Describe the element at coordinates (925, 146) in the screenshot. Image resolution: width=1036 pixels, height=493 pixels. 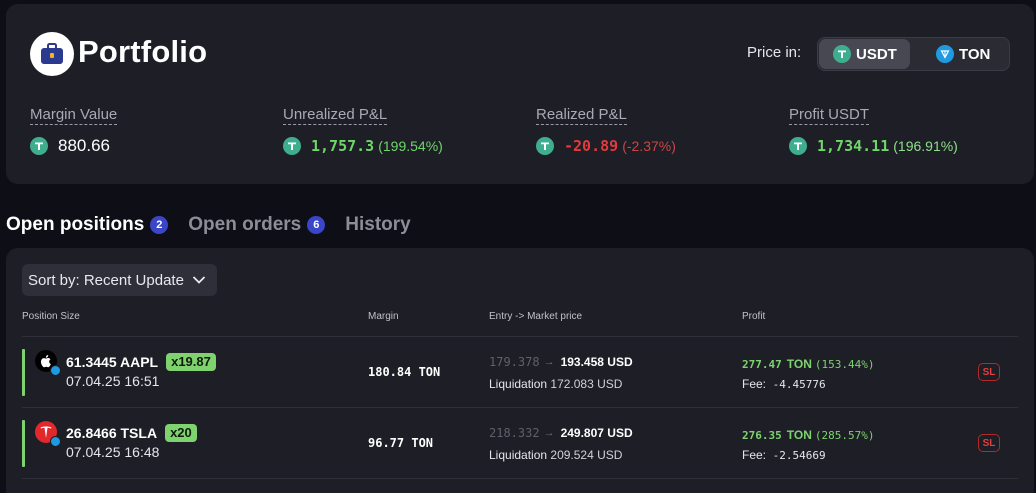
I see `metric-percent: (196.91%)` at that location.